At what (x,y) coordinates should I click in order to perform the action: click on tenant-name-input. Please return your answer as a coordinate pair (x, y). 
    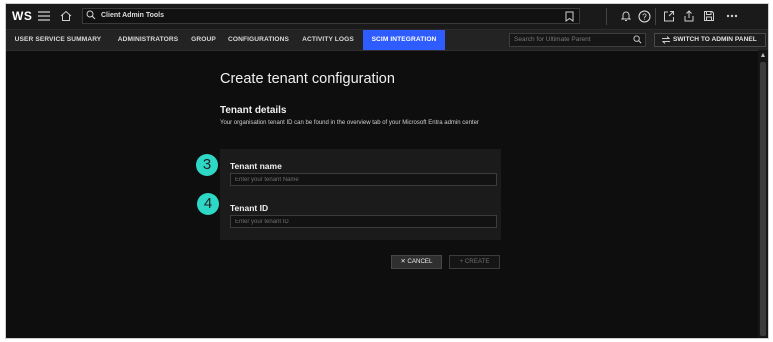
    Looking at the image, I should click on (363, 179).